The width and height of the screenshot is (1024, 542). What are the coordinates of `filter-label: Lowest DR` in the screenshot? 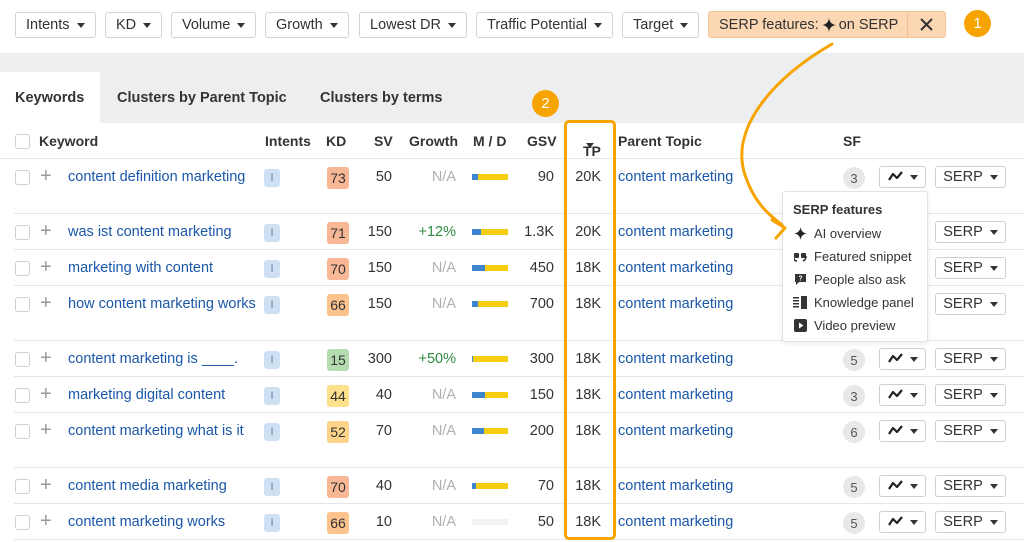 It's located at (405, 25).